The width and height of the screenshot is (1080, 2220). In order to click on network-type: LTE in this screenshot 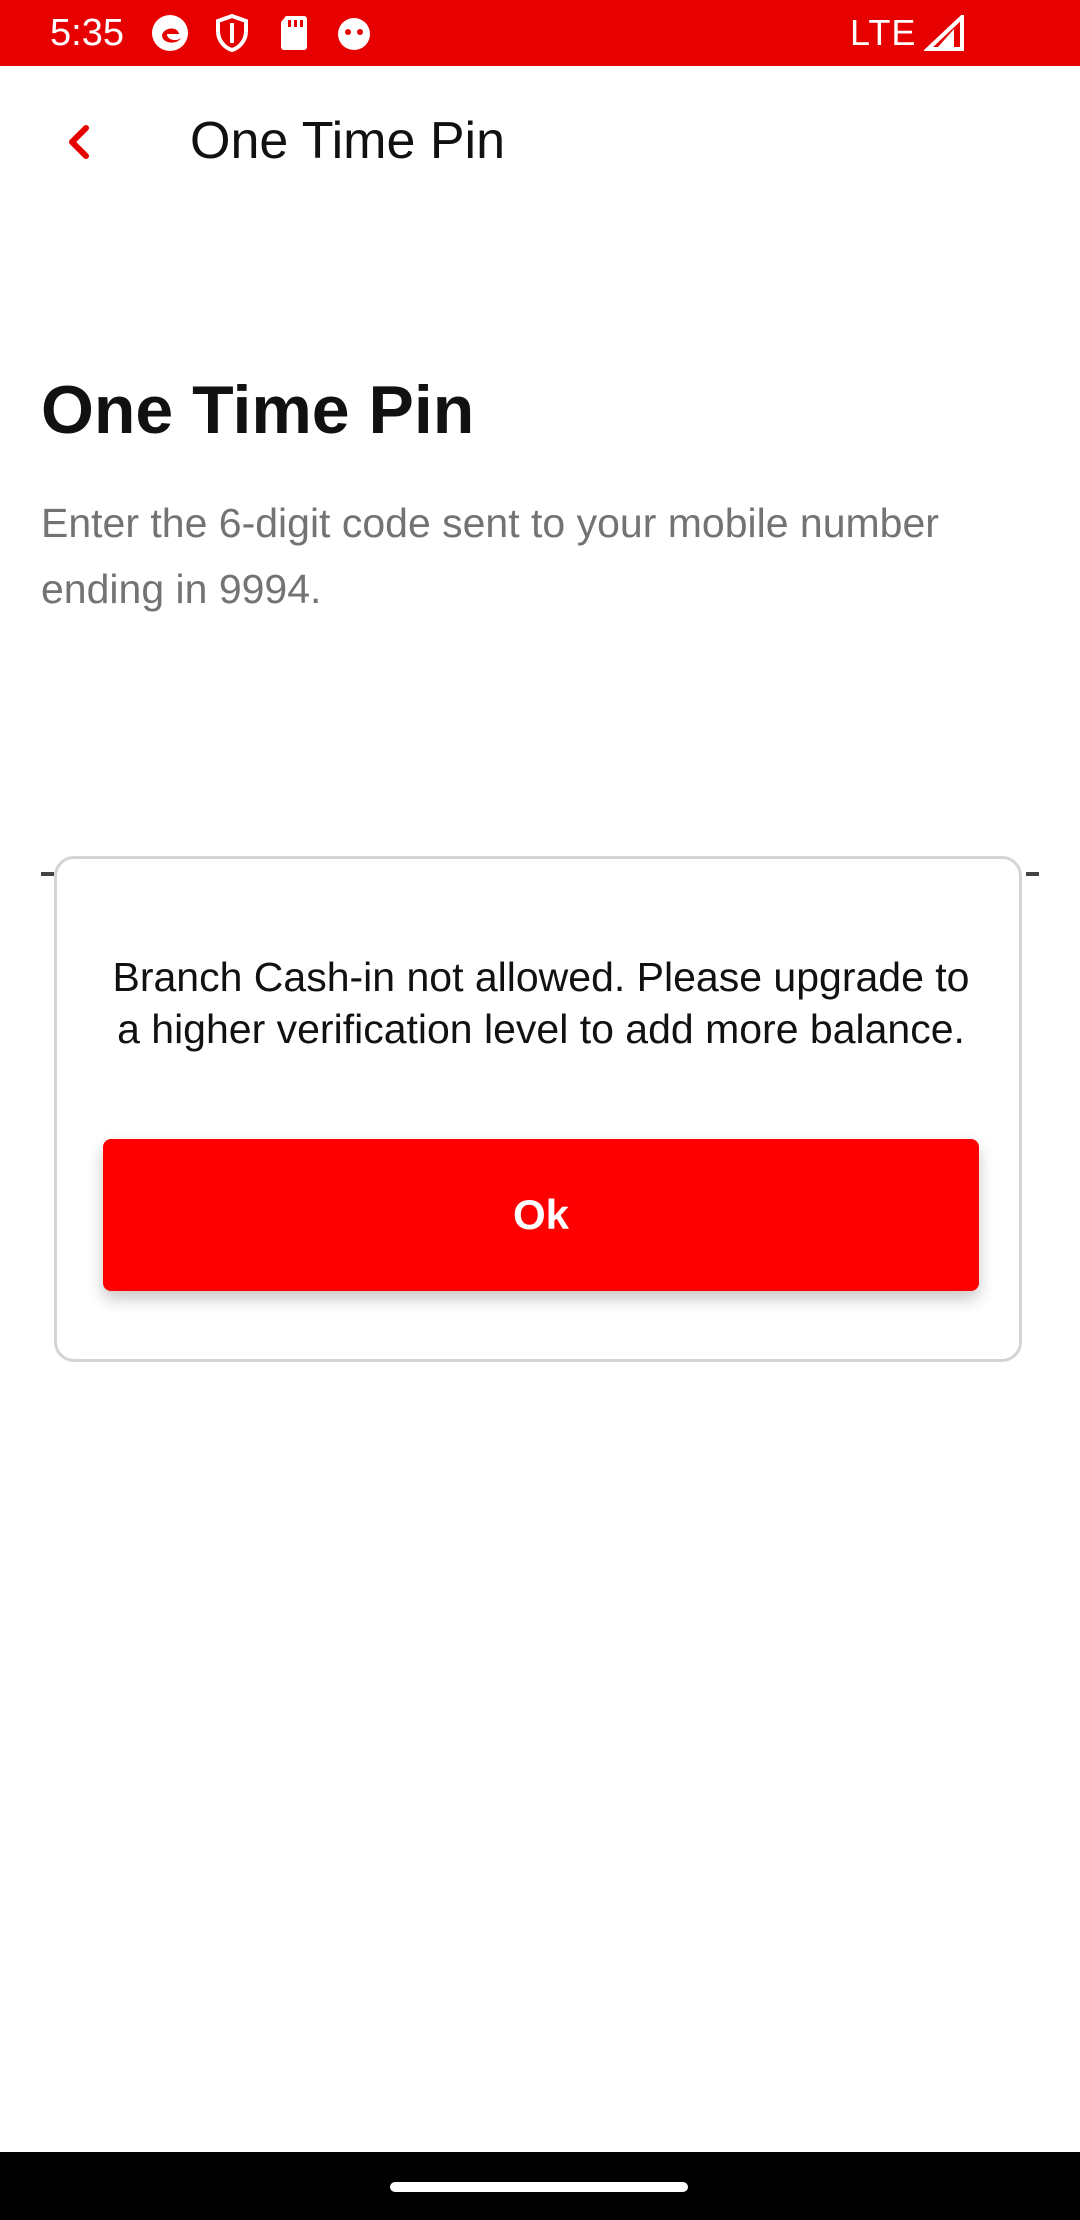, I will do `click(883, 32)`.